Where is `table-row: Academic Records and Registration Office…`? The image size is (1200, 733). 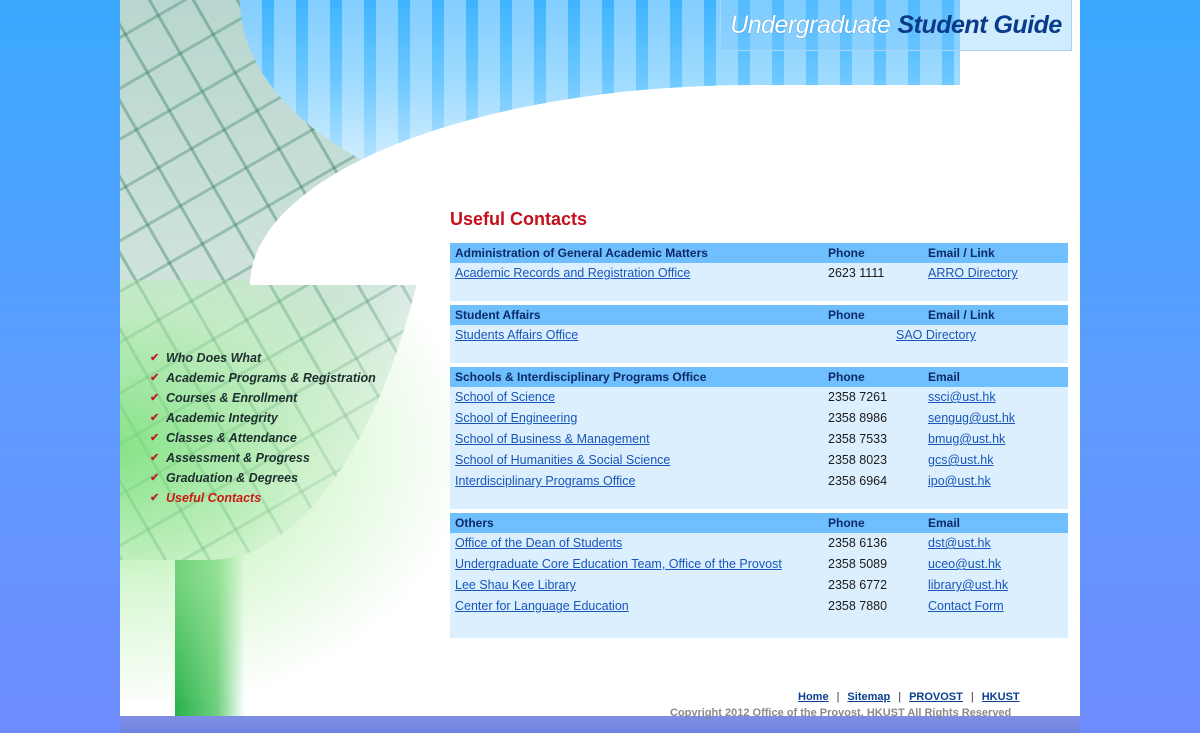 table-row: Academic Records and Registration Office… is located at coordinates (759, 273).